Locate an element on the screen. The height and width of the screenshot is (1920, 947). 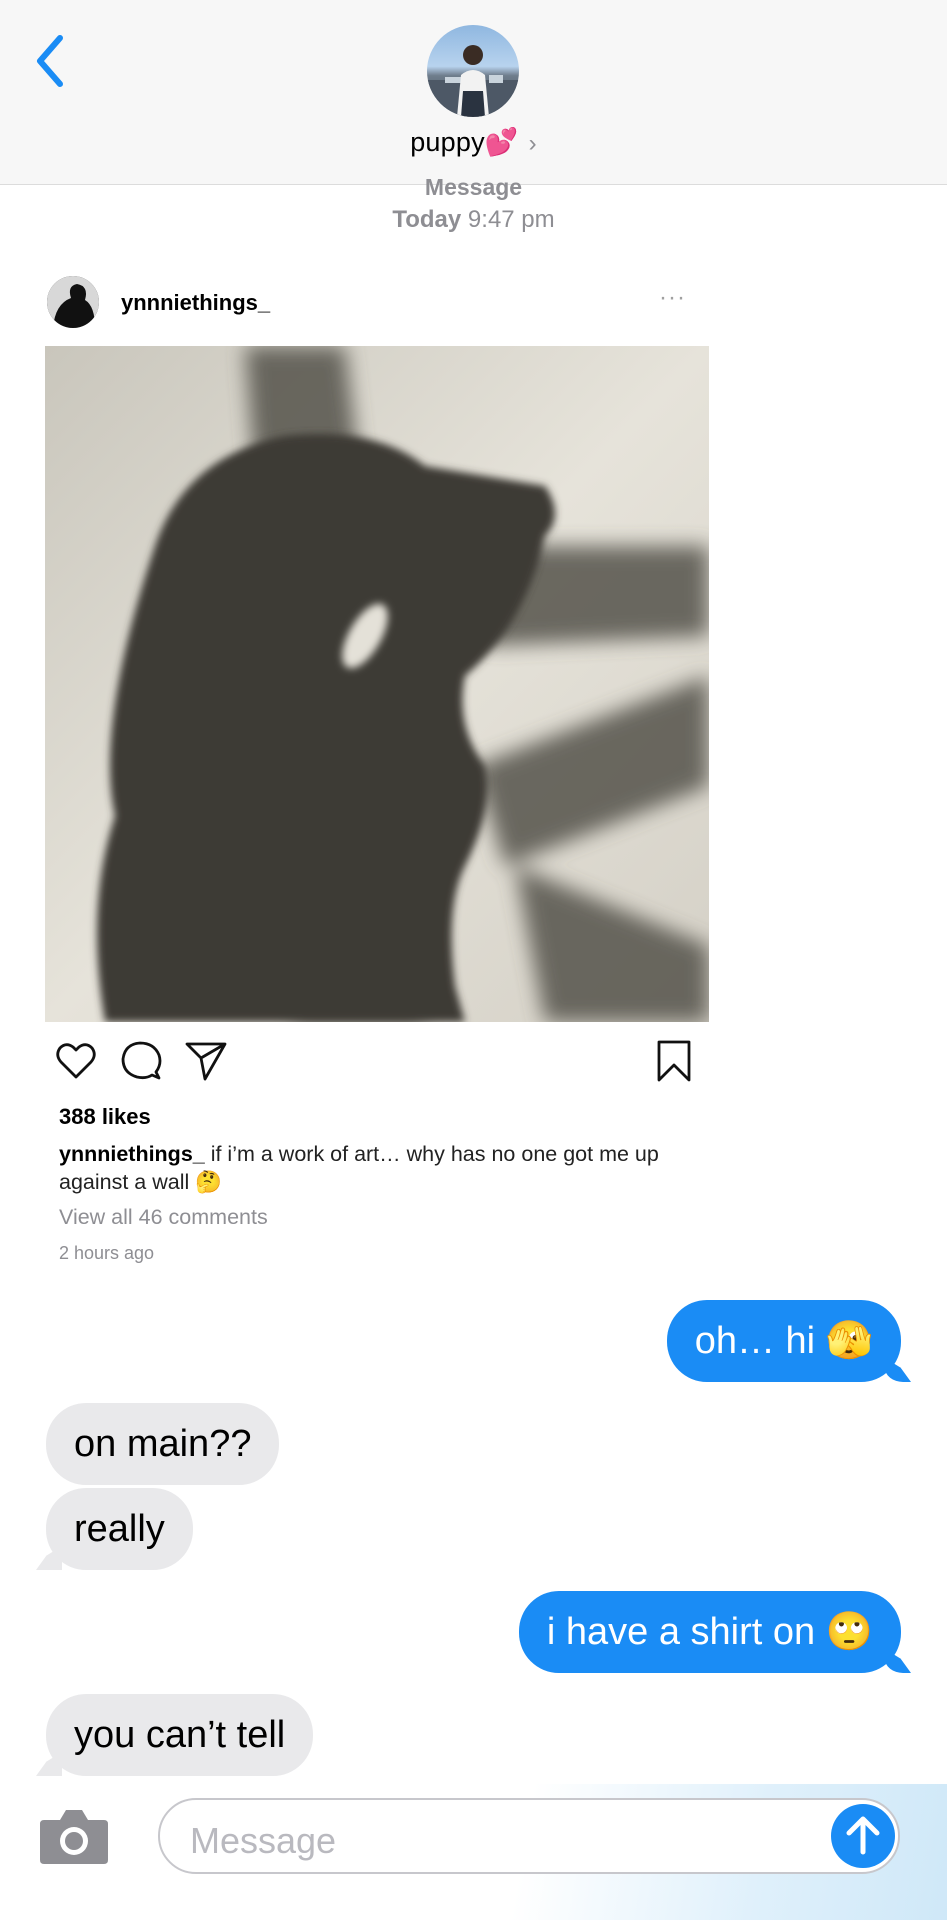
comment-icon is located at coordinates (141, 1061).